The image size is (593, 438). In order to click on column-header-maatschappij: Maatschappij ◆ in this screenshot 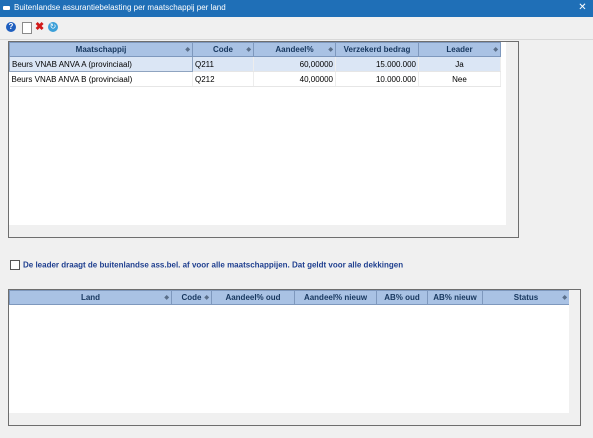, I will do `click(101, 49)`.